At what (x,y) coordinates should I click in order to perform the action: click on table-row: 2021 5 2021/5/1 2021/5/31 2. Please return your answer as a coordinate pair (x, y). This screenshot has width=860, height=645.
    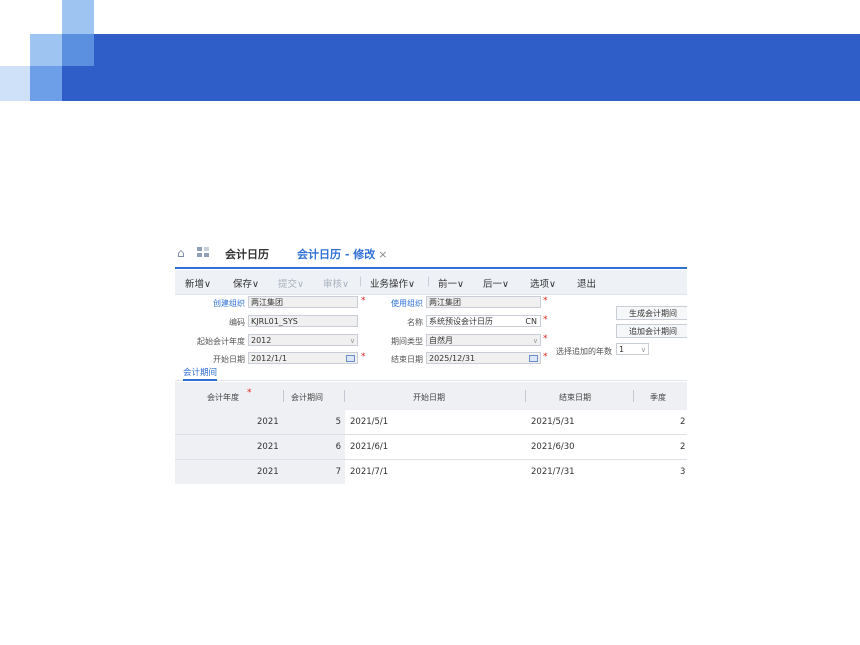
    Looking at the image, I should click on (431, 422).